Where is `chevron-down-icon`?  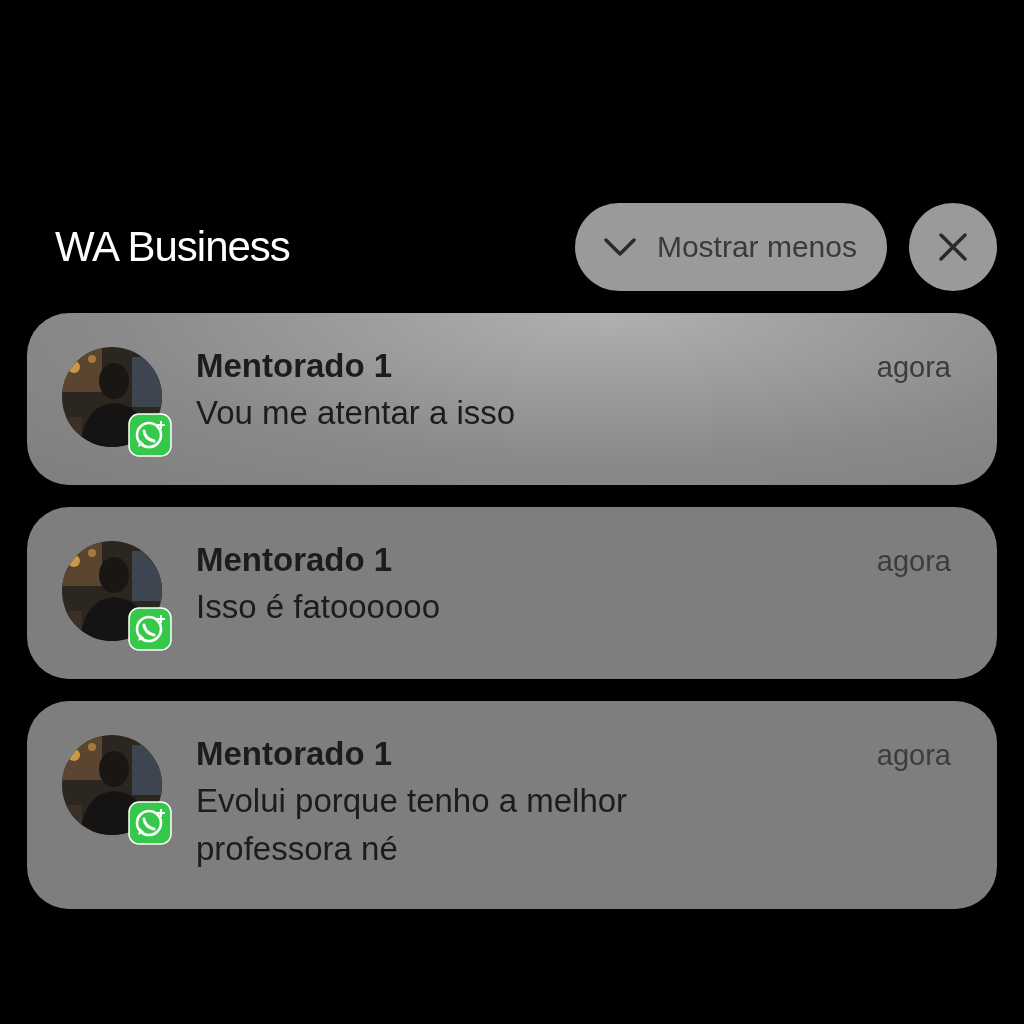 chevron-down-icon is located at coordinates (619, 247).